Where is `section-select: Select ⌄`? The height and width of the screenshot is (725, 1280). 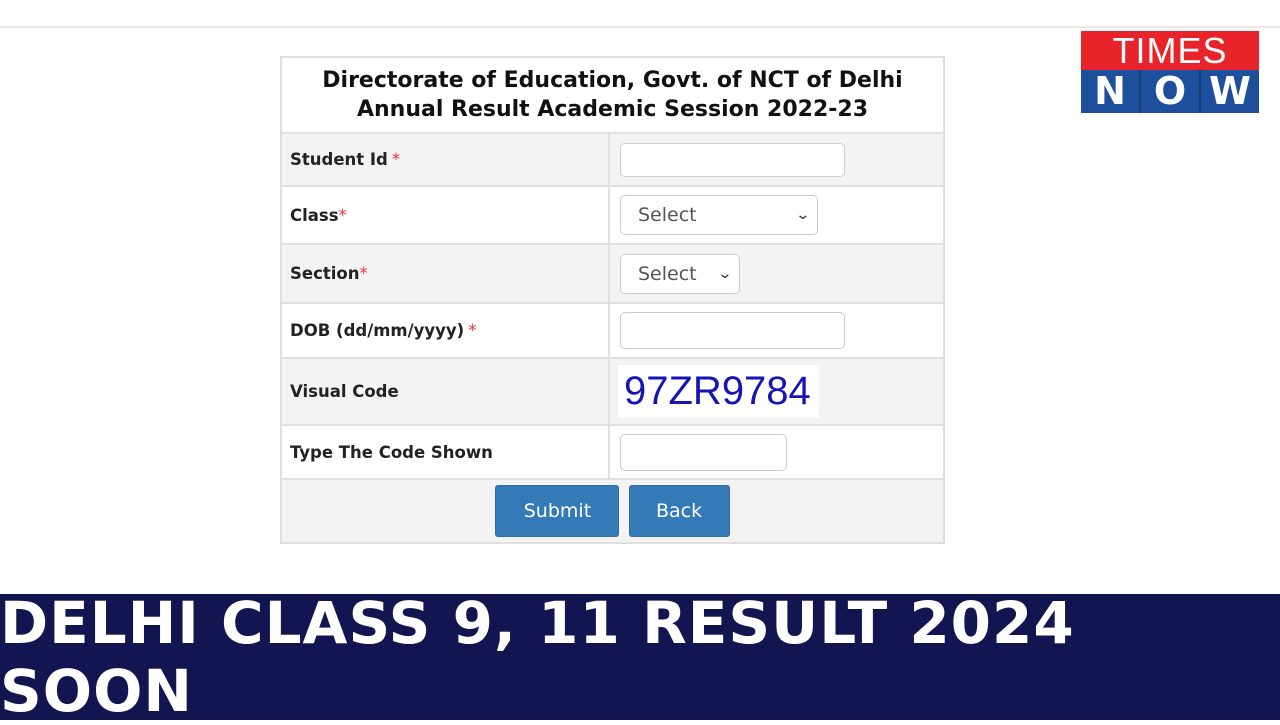
section-select: Select ⌄ is located at coordinates (680, 273).